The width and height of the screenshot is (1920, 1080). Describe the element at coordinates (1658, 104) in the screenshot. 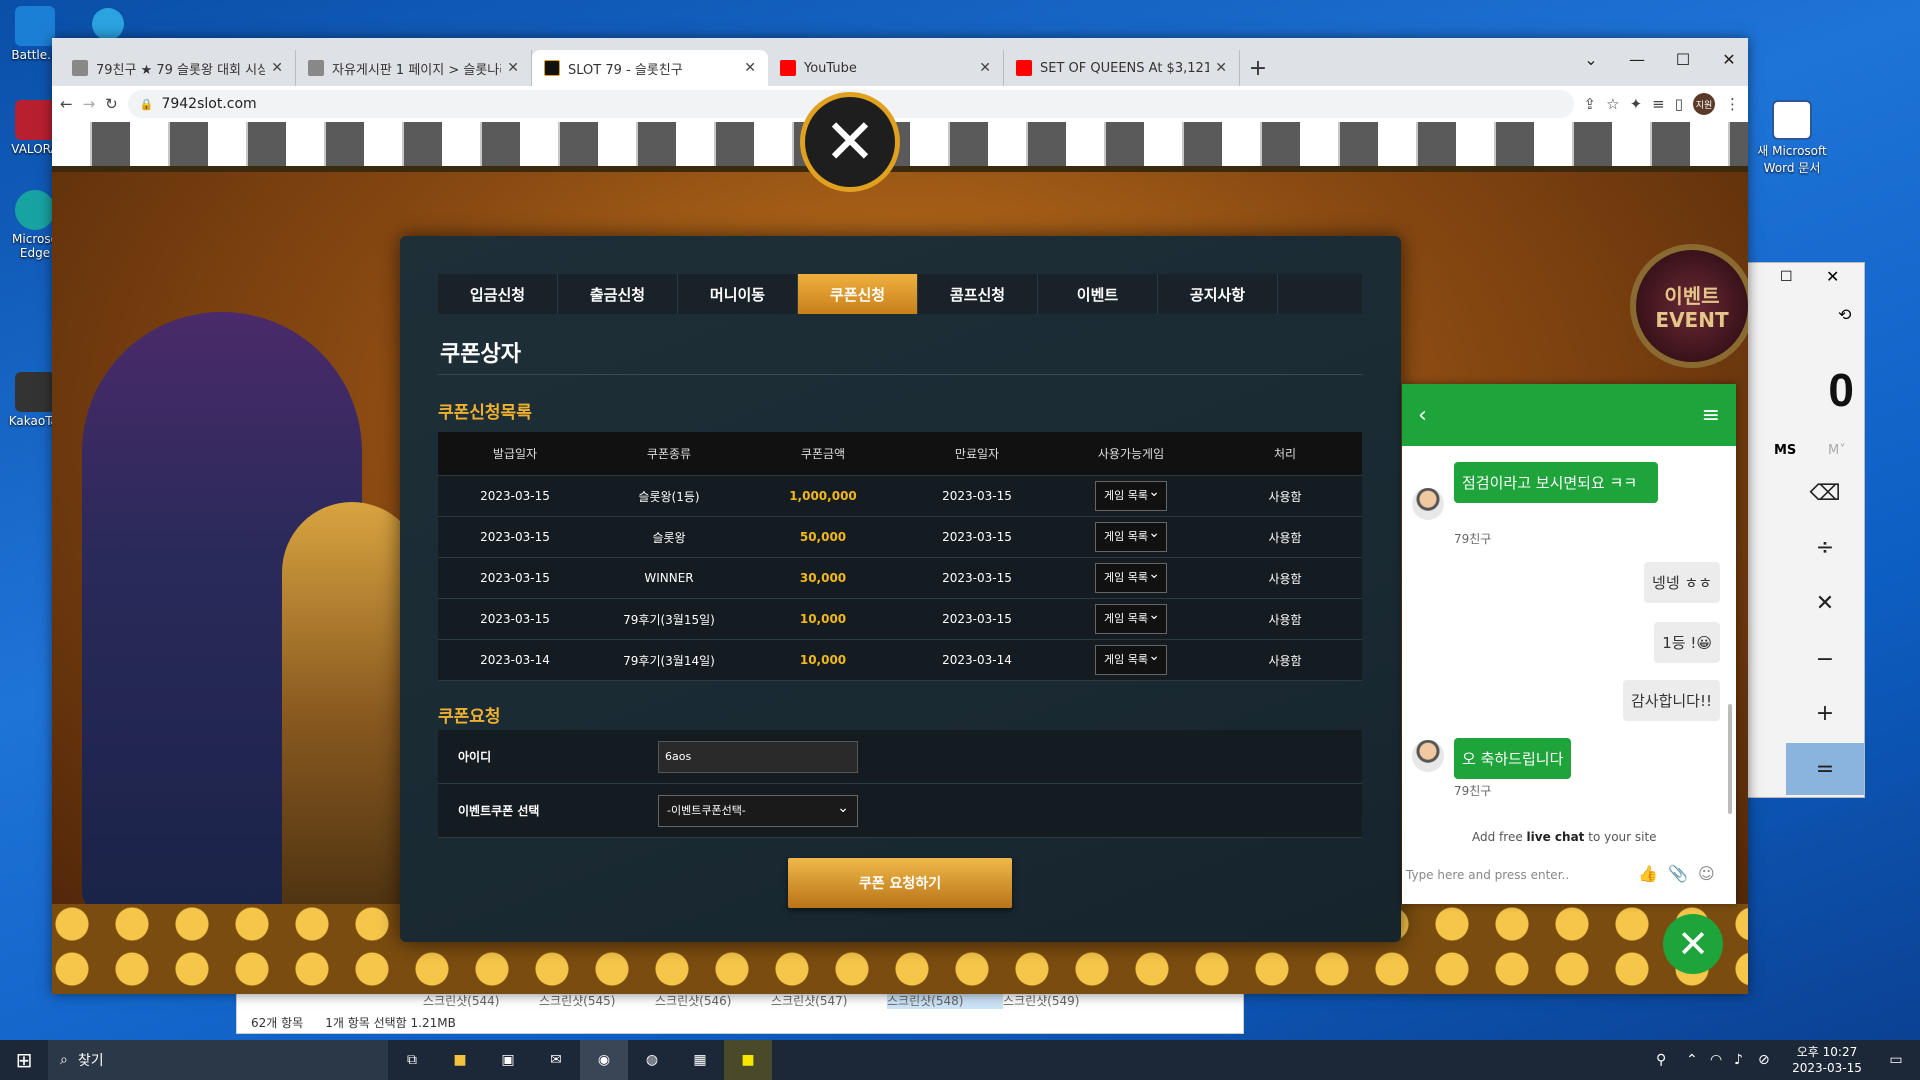

I see `media-icon: ≡` at that location.